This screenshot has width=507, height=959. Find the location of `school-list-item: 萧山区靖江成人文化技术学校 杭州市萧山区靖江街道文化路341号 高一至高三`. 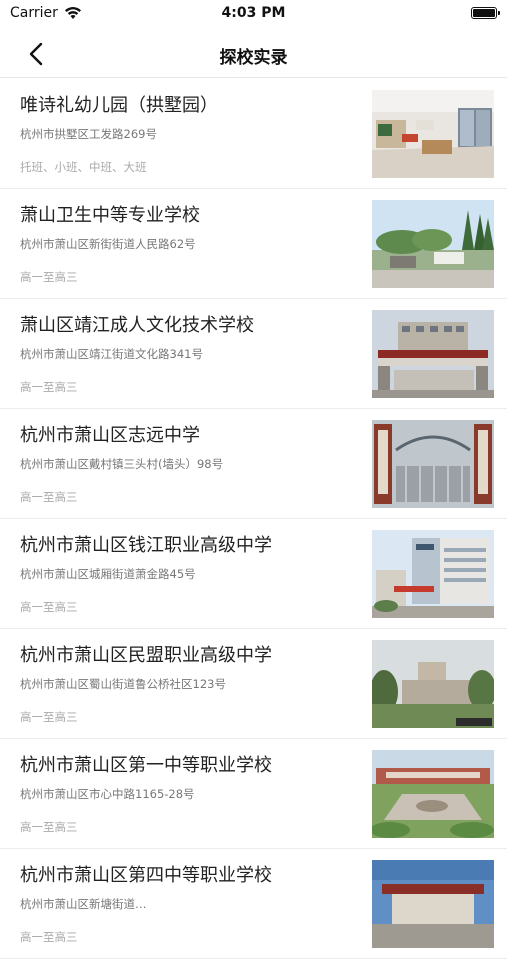

school-list-item: 萧山区靖江成人文化技术学校 杭州市萧山区靖江街道文化路341号 高一至高三 is located at coordinates (253, 354).